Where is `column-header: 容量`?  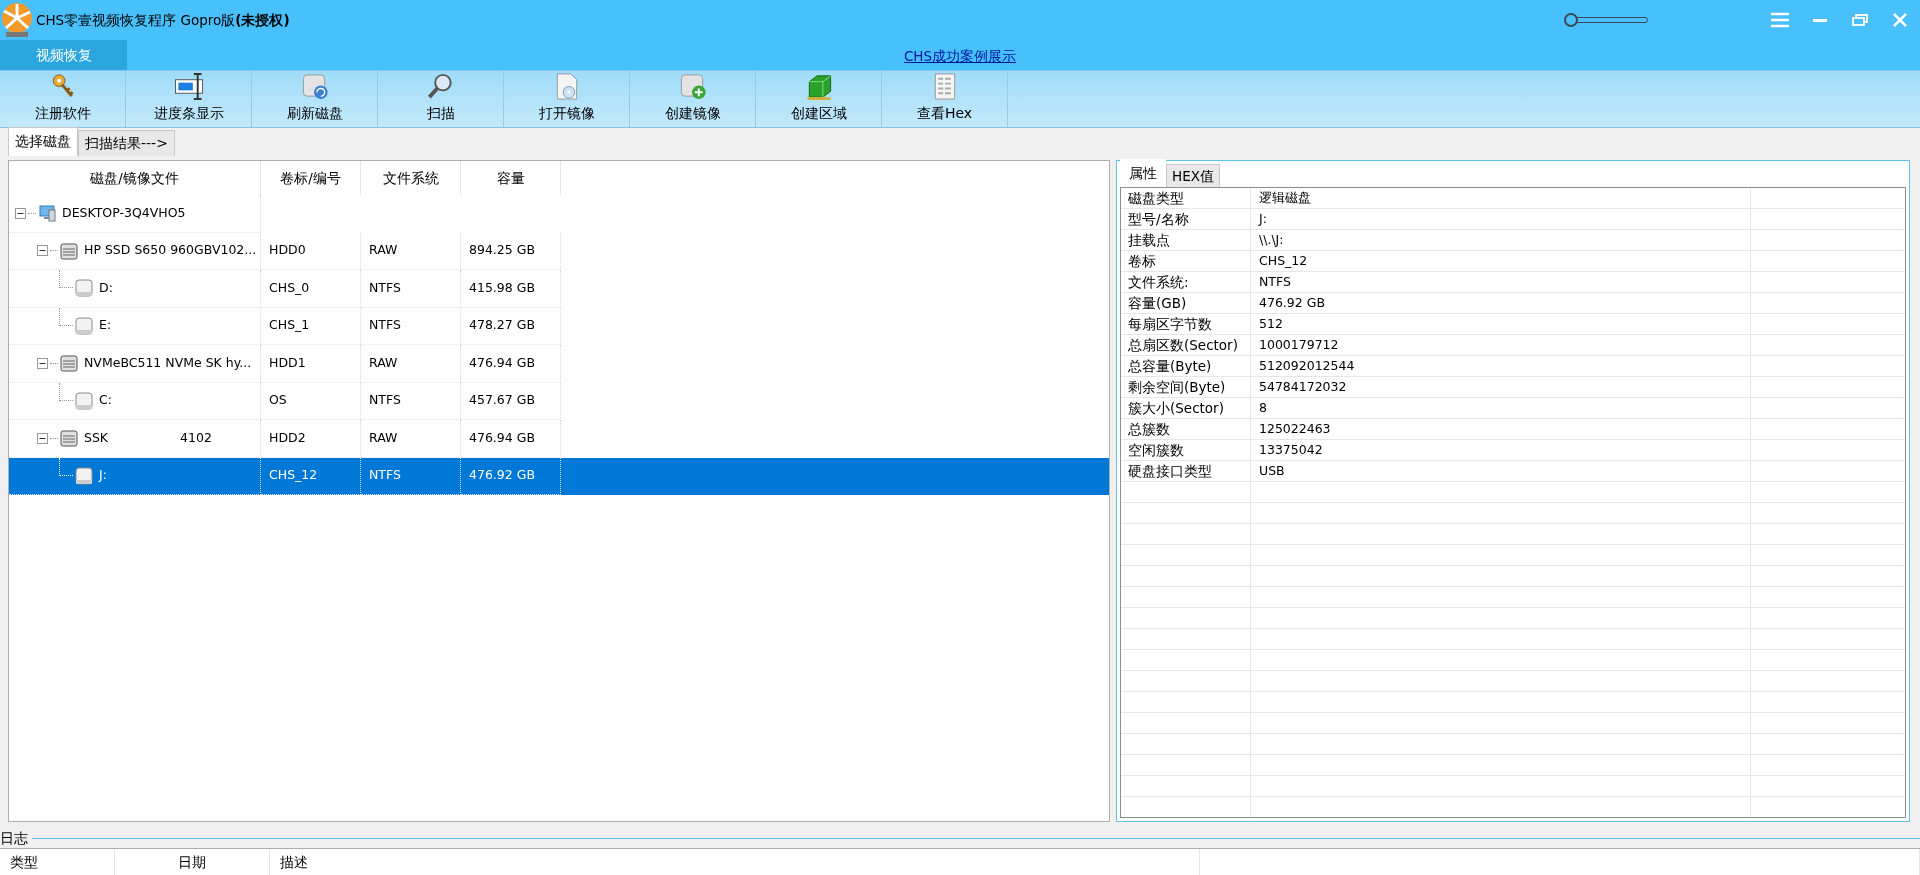 column-header: 容量 is located at coordinates (511, 178).